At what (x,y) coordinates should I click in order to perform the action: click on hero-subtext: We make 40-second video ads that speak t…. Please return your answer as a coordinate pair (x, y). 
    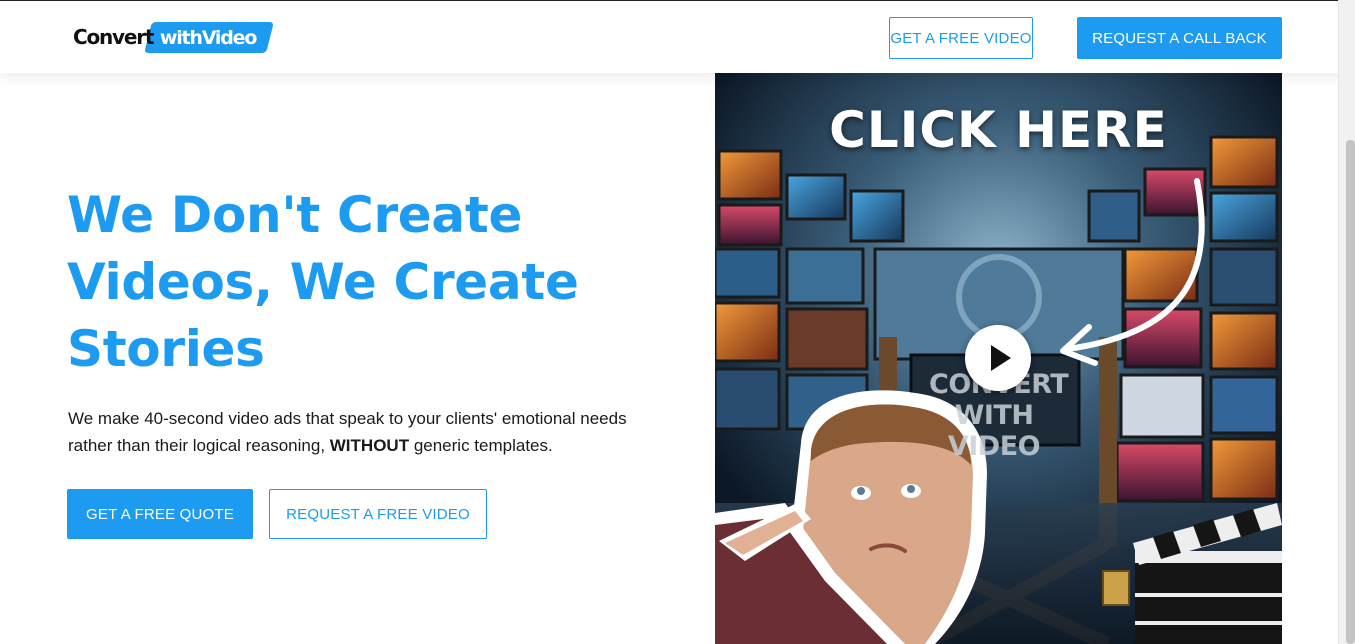
    Looking at the image, I should click on (368, 432).